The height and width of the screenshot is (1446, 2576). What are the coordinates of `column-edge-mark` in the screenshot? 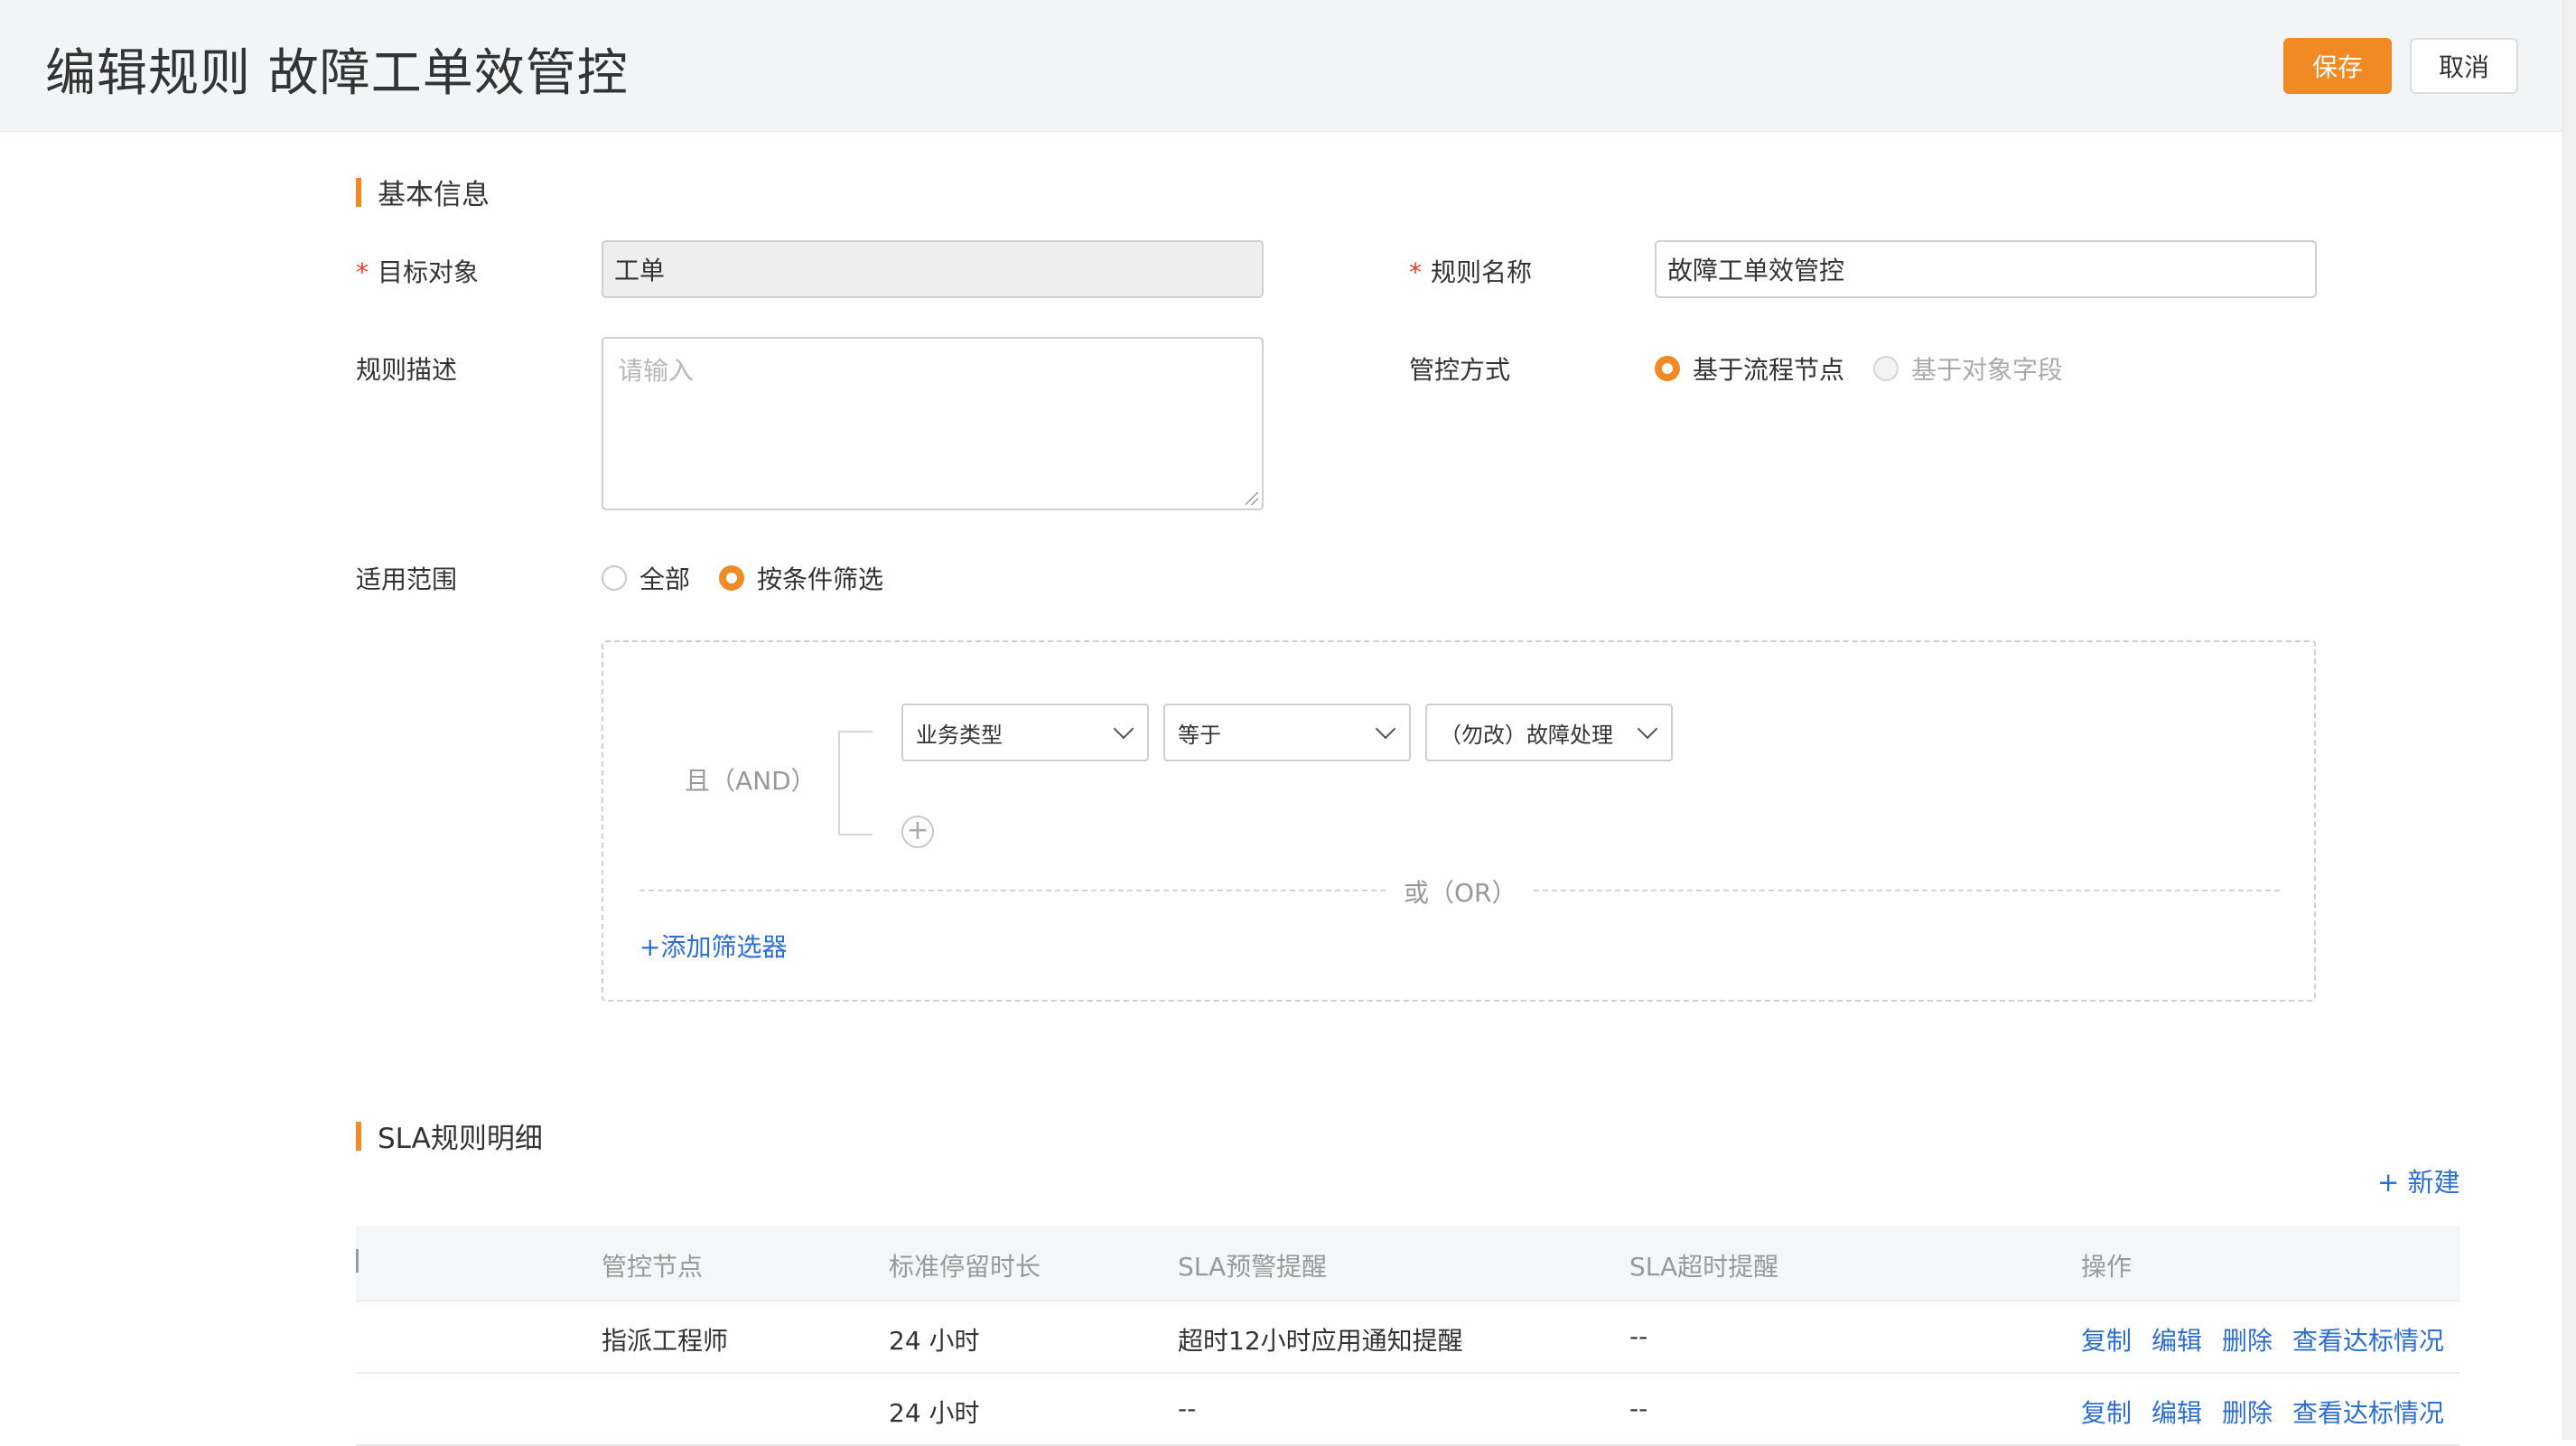 It's located at (357, 1261).